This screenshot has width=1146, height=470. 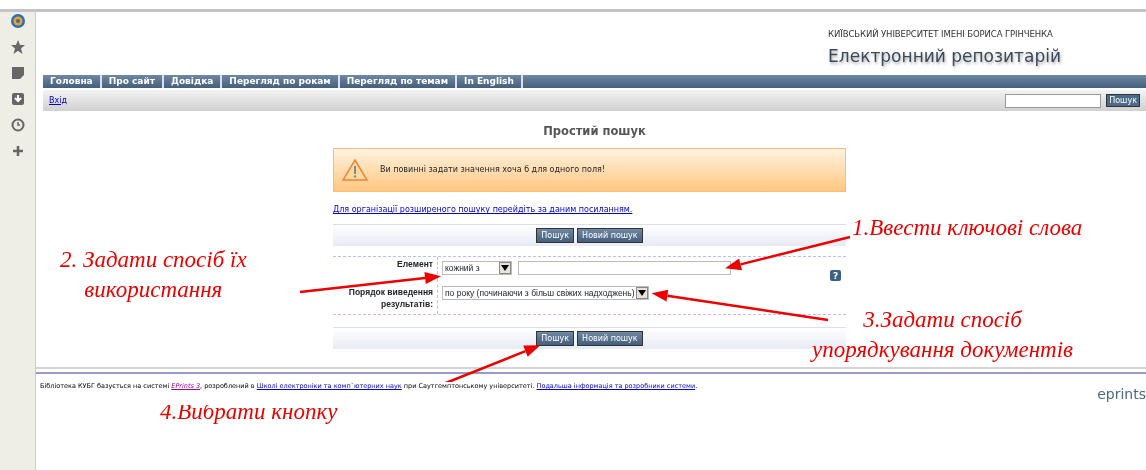 I want to click on field-label: Порядок виведення результатів:, so click(x=390, y=299).